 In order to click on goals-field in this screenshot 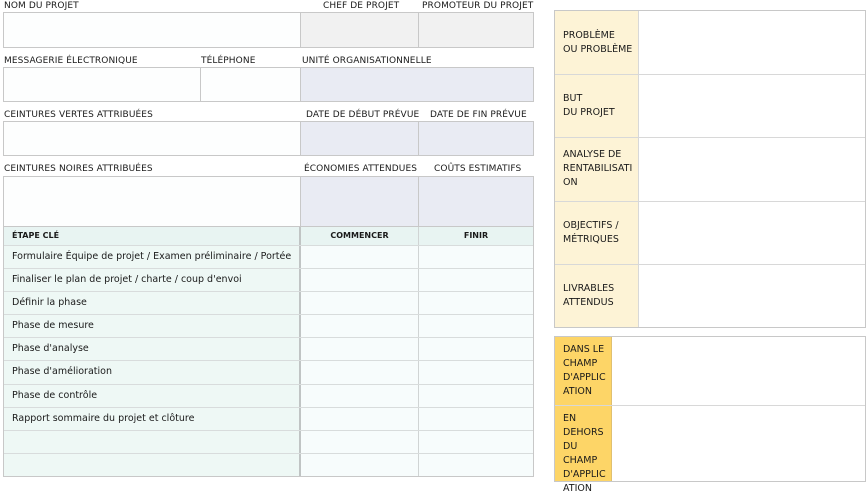, I will do `click(752, 232)`.